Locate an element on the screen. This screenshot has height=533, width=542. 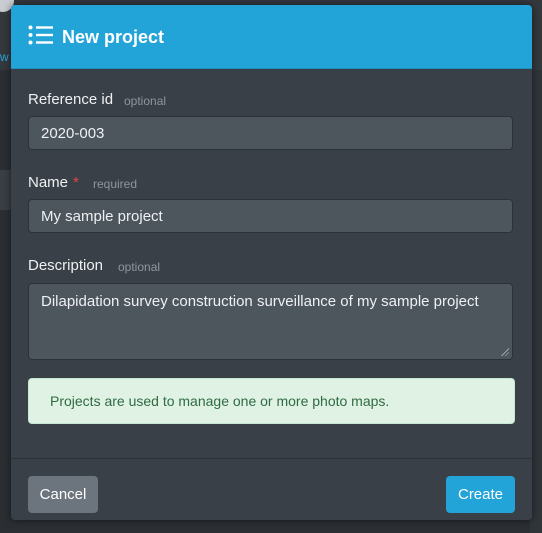
reference-id-label: Reference id is located at coordinates (71, 99).